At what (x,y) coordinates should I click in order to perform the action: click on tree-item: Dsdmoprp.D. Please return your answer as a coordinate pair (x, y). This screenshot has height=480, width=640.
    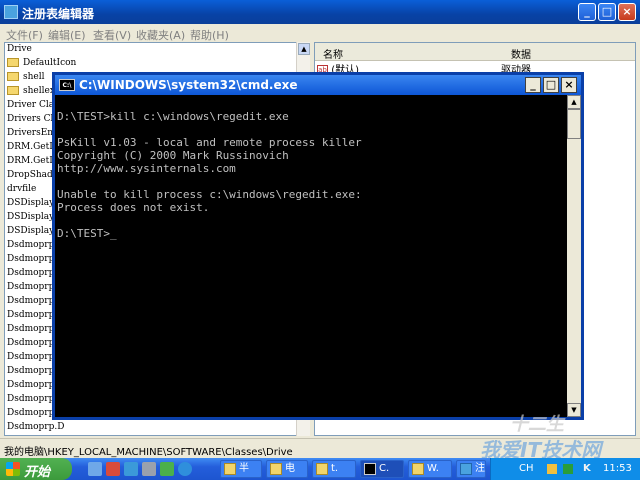
    Looking at the image, I should click on (36, 428).